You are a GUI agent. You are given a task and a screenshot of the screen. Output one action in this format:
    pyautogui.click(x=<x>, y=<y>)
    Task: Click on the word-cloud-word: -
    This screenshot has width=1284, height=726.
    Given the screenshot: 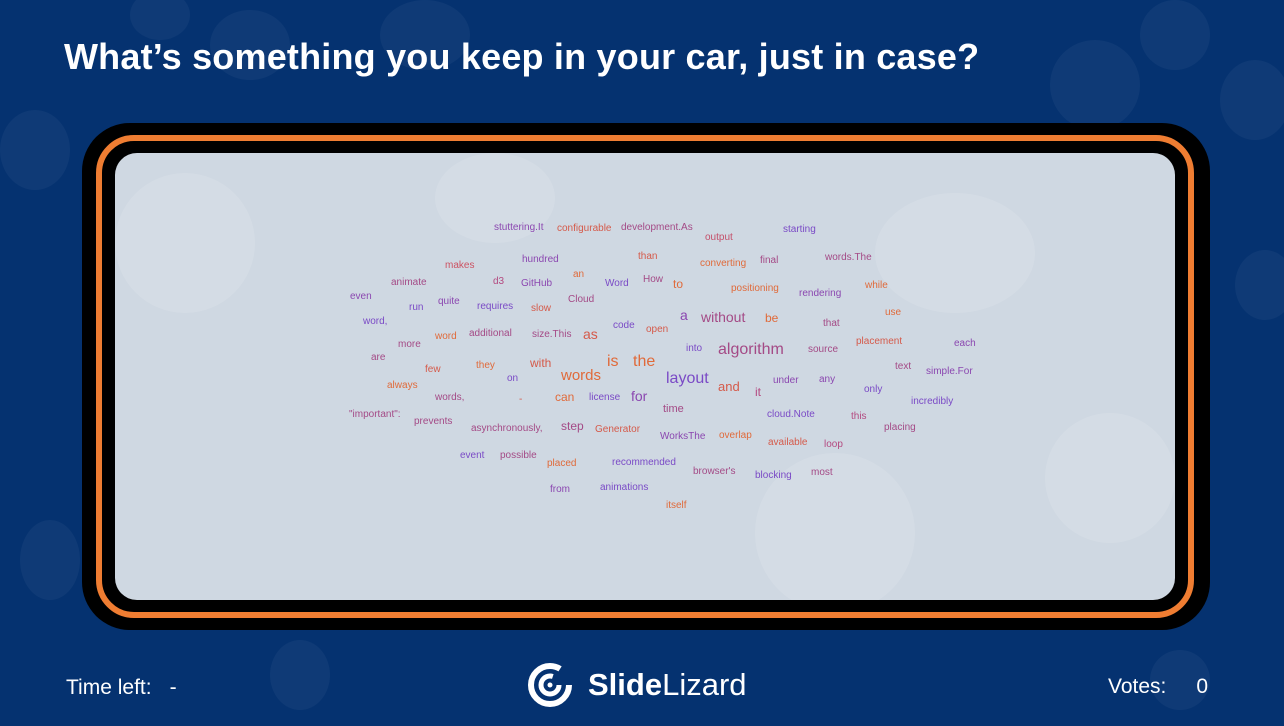 What is the action you would take?
    pyautogui.click(x=521, y=399)
    